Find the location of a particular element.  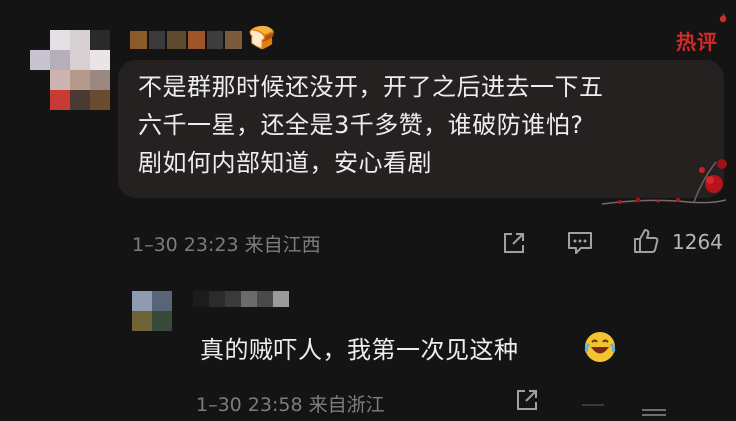

username-blurred is located at coordinates (186, 40).